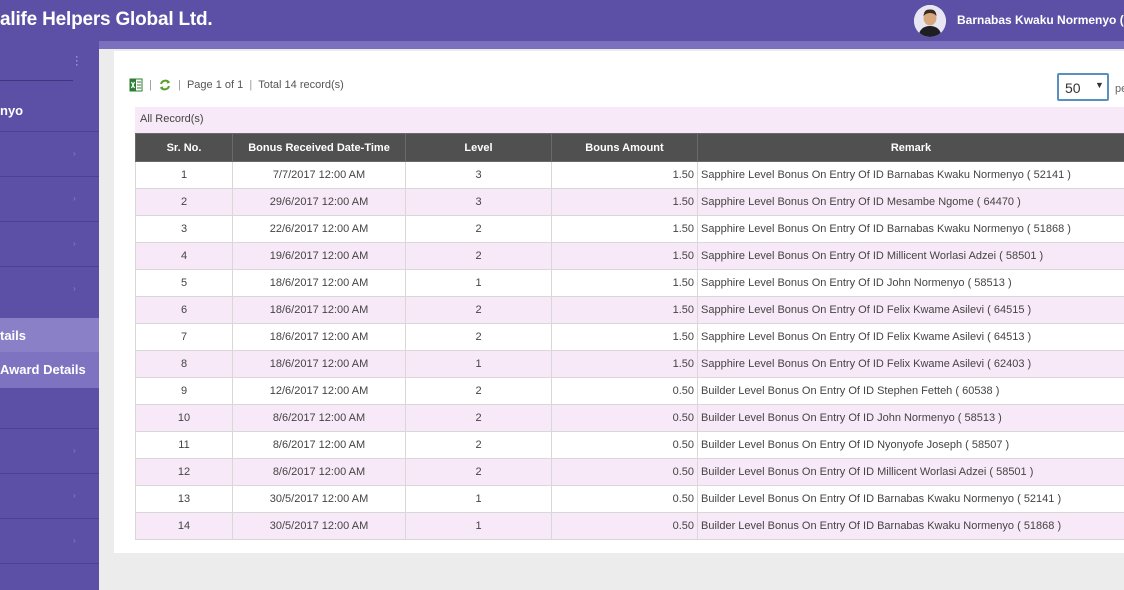 This screenshot has width=1124, height=590. I want to click on page-size-value: 50, so click(1073, 88).